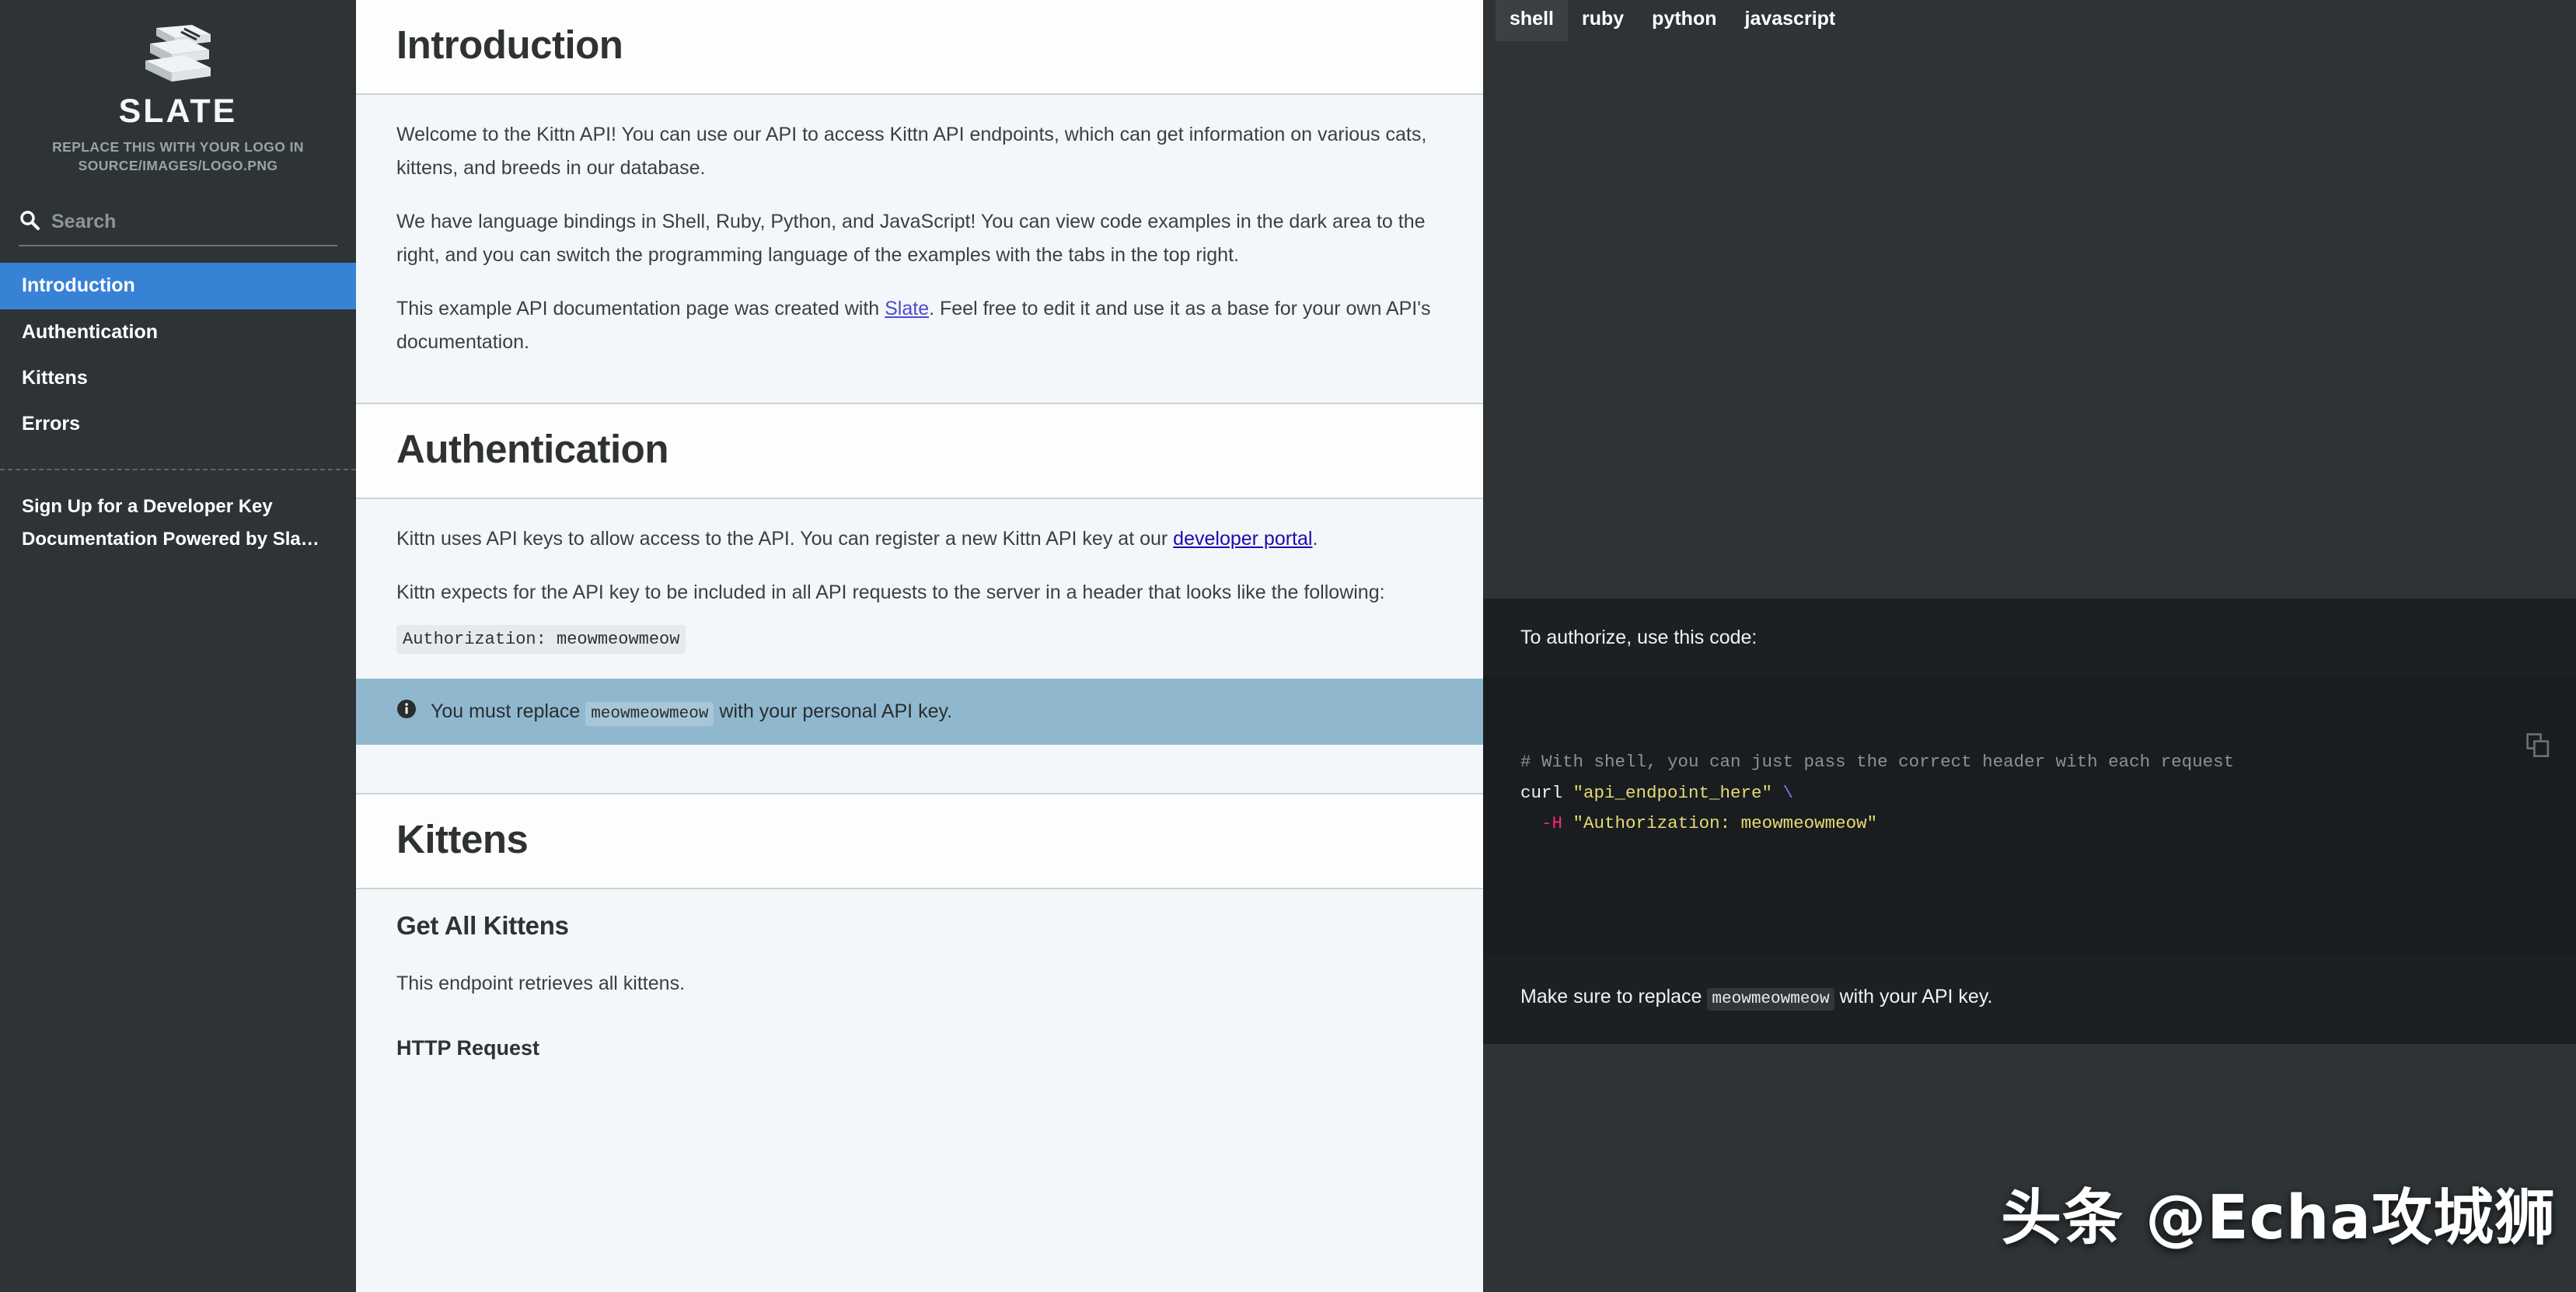 The width and height of the screenshot is (2576, 1292). Describe the element at coordinates (1790, 20) in the screenshot. I see `tab-javascript: javascript` at that location.